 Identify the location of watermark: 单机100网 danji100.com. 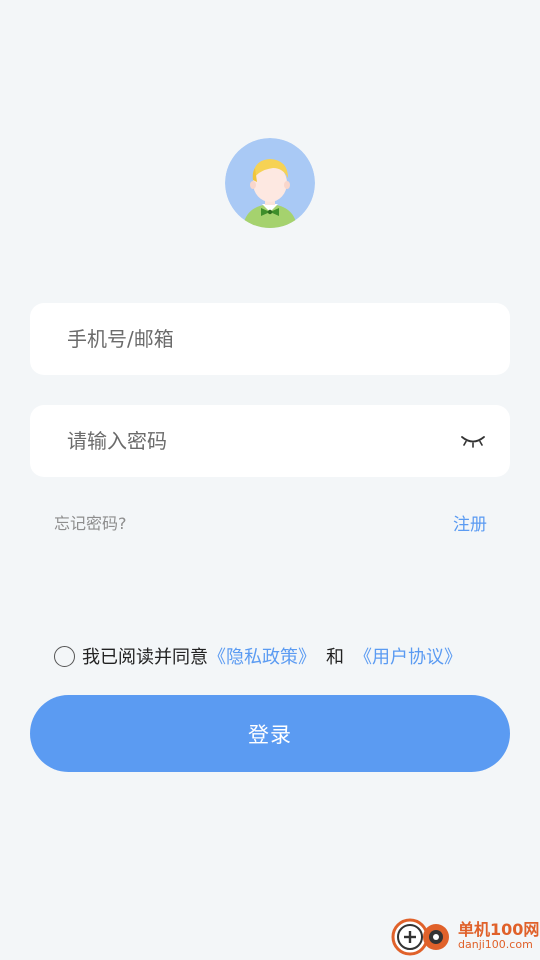
(463, 936).